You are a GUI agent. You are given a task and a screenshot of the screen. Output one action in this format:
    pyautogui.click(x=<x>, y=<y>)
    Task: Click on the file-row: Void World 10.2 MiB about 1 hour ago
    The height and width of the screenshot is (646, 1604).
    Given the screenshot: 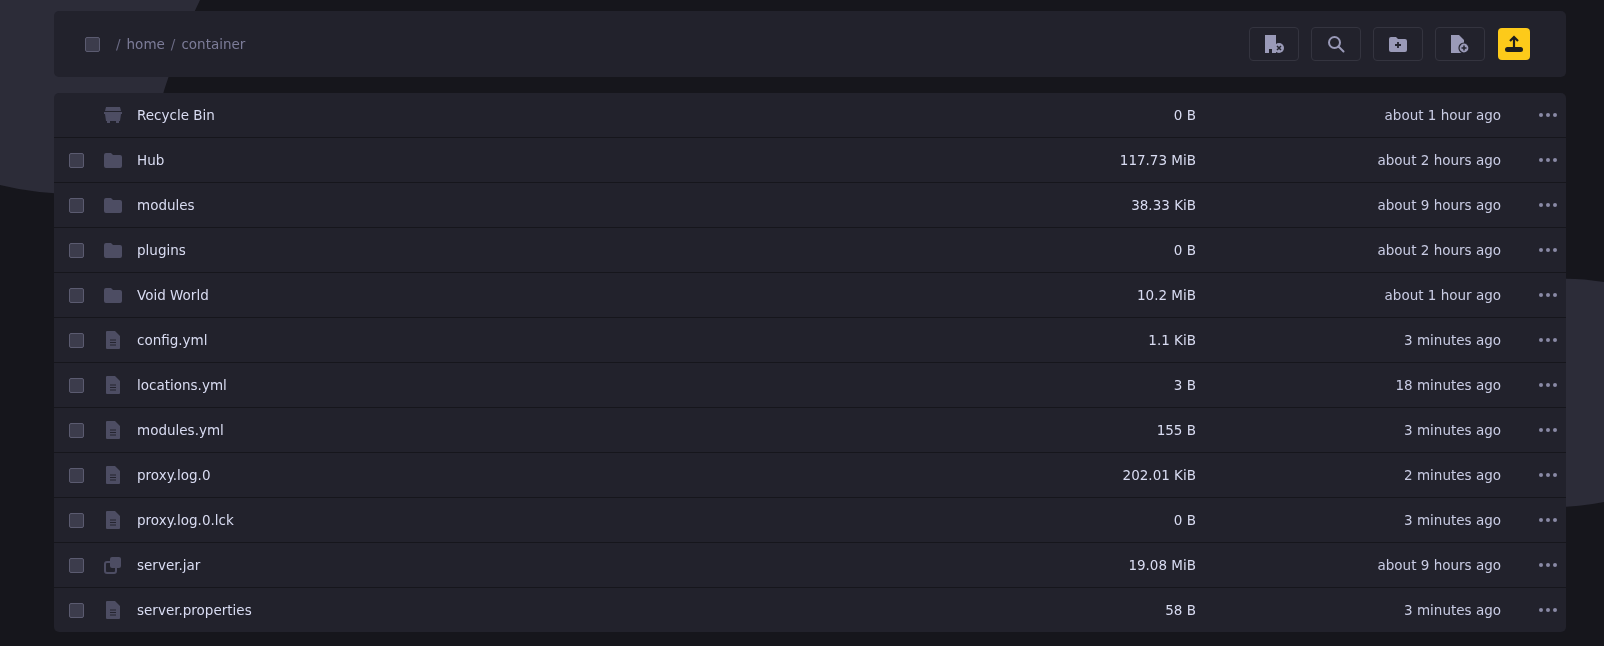 What is the action you would take?
    pyautogui.click(x=810, y=295)
    